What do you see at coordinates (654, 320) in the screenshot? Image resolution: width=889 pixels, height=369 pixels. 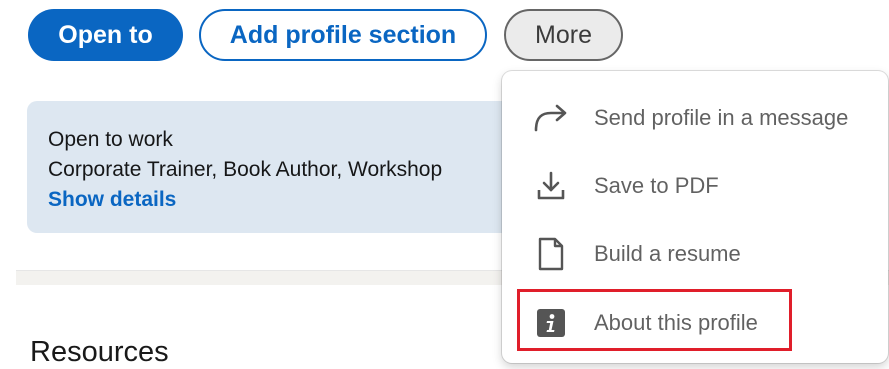 I see `highlight-box` at bounding box center [654, 320].